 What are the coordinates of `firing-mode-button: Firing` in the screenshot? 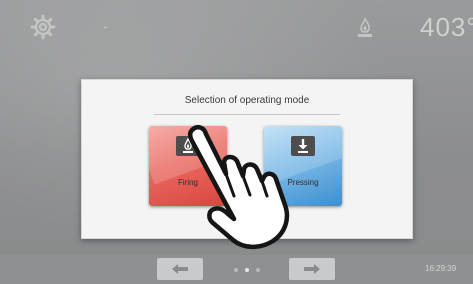 It's located at (188, 166).